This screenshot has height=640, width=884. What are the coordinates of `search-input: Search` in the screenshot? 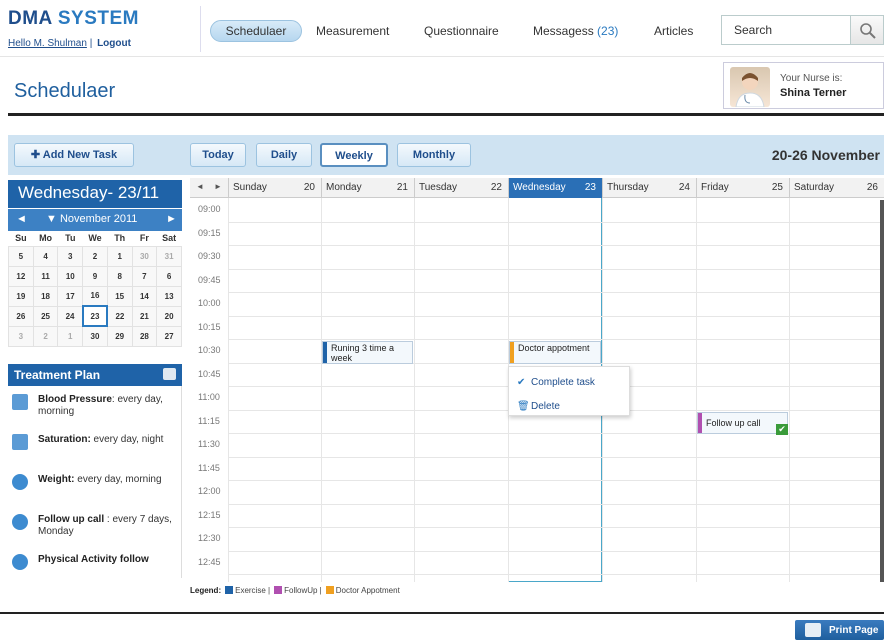 It's located at (786, 30).